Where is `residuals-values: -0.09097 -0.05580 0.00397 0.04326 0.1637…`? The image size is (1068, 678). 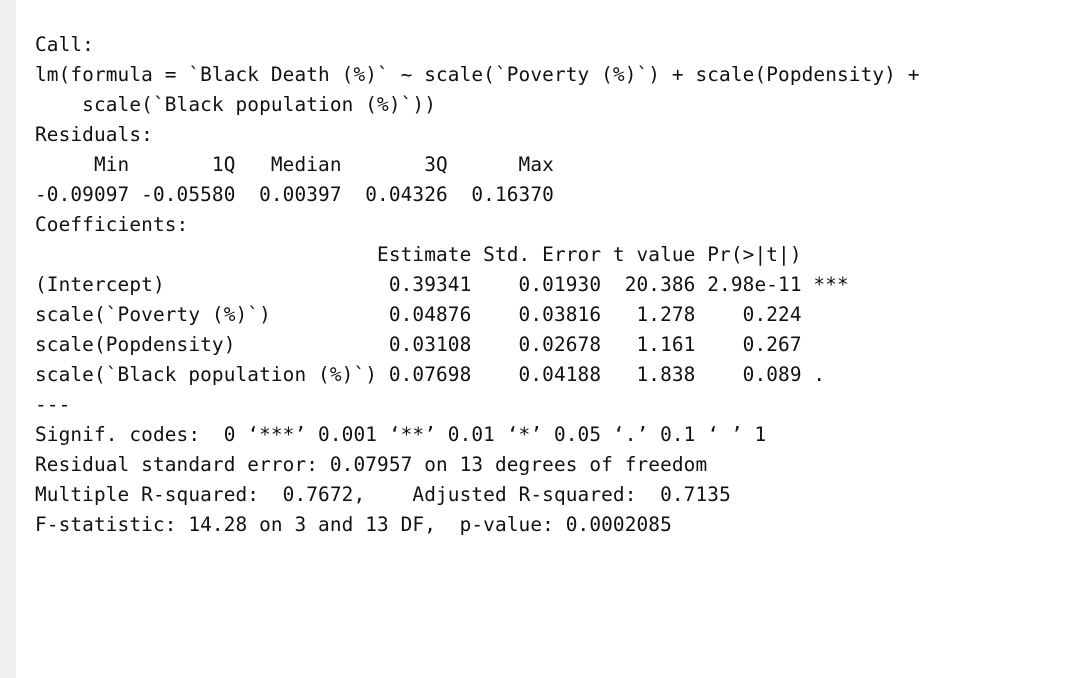
residuals-values: -0.09097 -0.05580 0.00397 0.04326 0.1637… is located at coordinates (300, 194).